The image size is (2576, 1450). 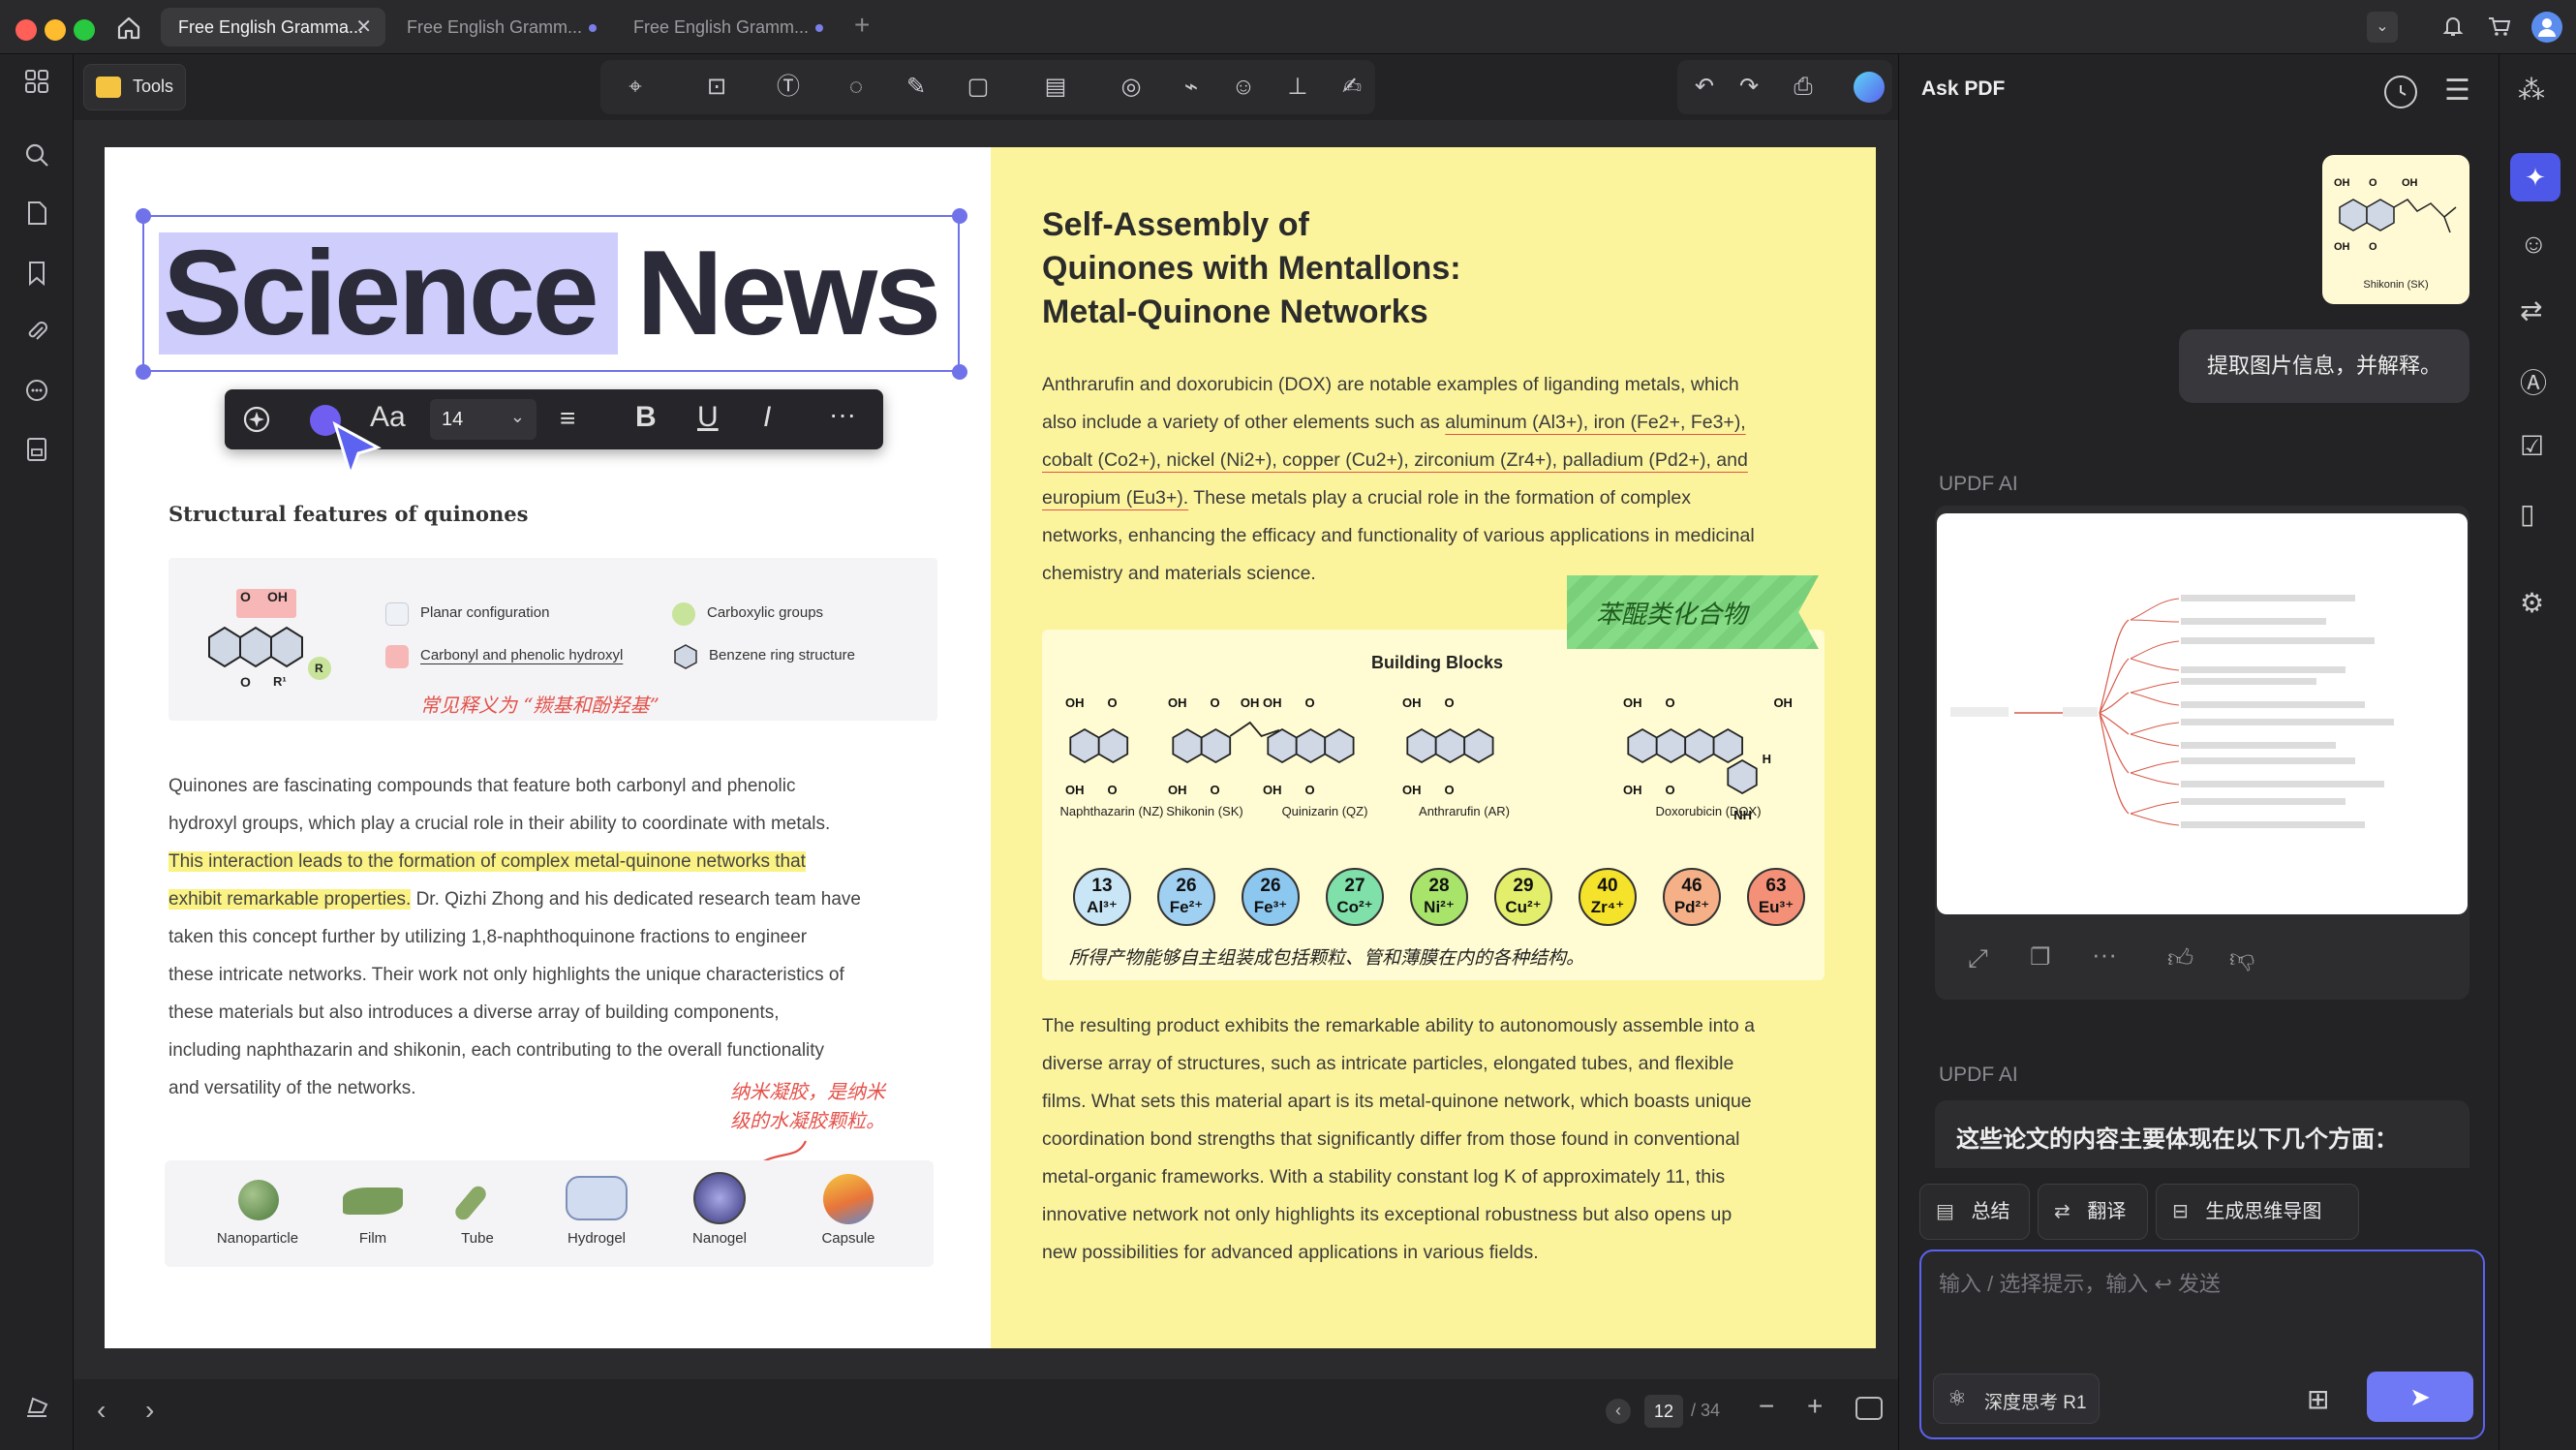 What do you see at coordinates (1704, 87) in the screenshot?
I see `undo-icon: ↶` at bounding box center [1704, 87].